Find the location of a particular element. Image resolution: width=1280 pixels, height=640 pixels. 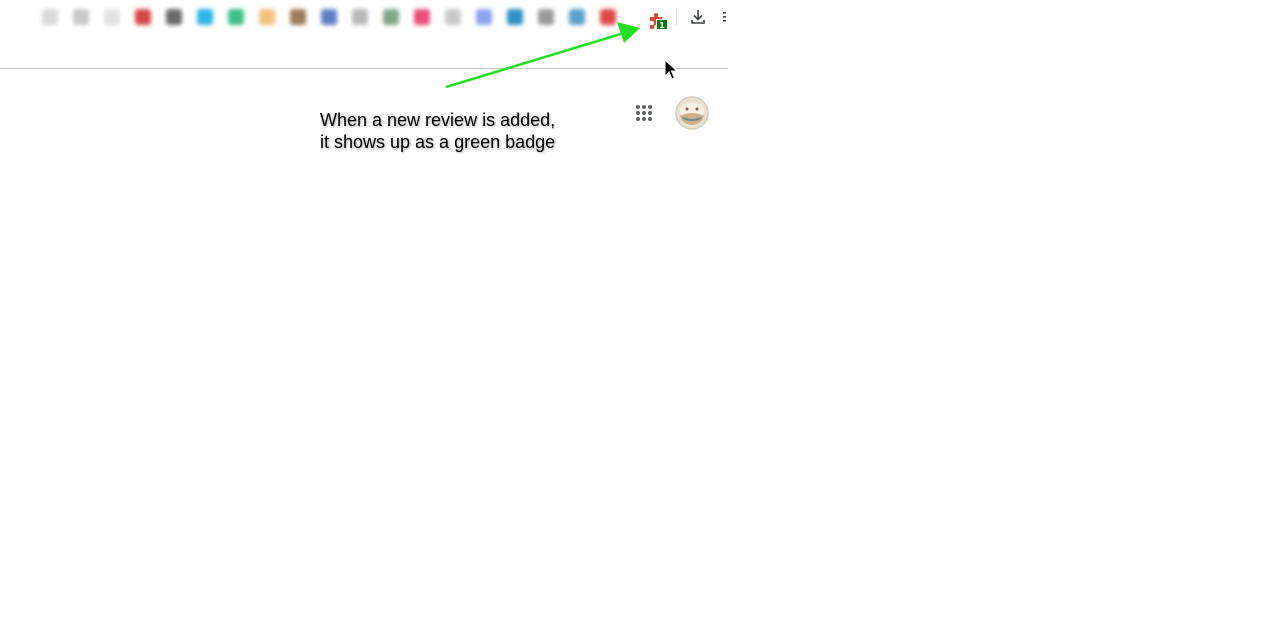

profile-avatar-icon is located at coordinates (692, 113).